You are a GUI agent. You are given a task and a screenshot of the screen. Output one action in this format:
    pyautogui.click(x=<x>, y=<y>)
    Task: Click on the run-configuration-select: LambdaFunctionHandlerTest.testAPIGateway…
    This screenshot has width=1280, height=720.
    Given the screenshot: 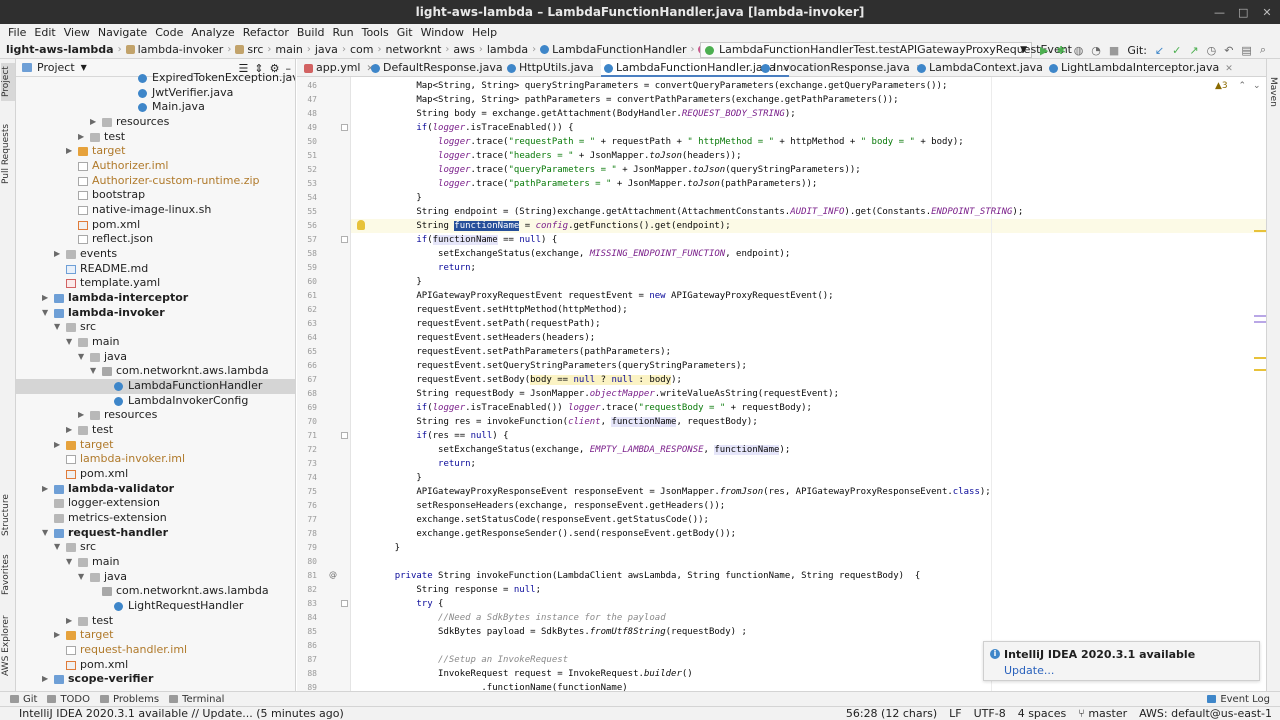 What is the action you would take?
    pyautogui.click(x=886, y=50)
    